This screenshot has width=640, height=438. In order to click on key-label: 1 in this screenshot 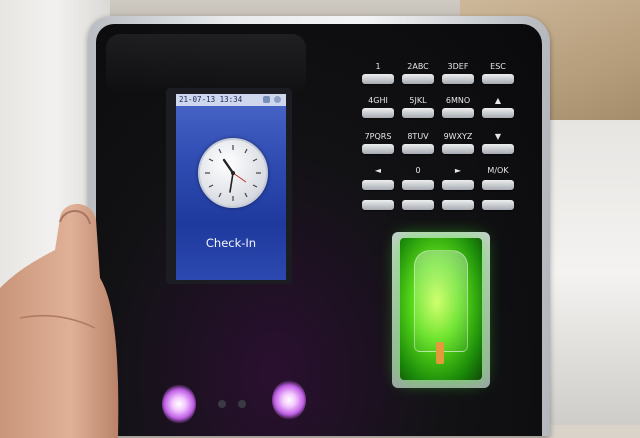, I will do `click(378, 66)`.